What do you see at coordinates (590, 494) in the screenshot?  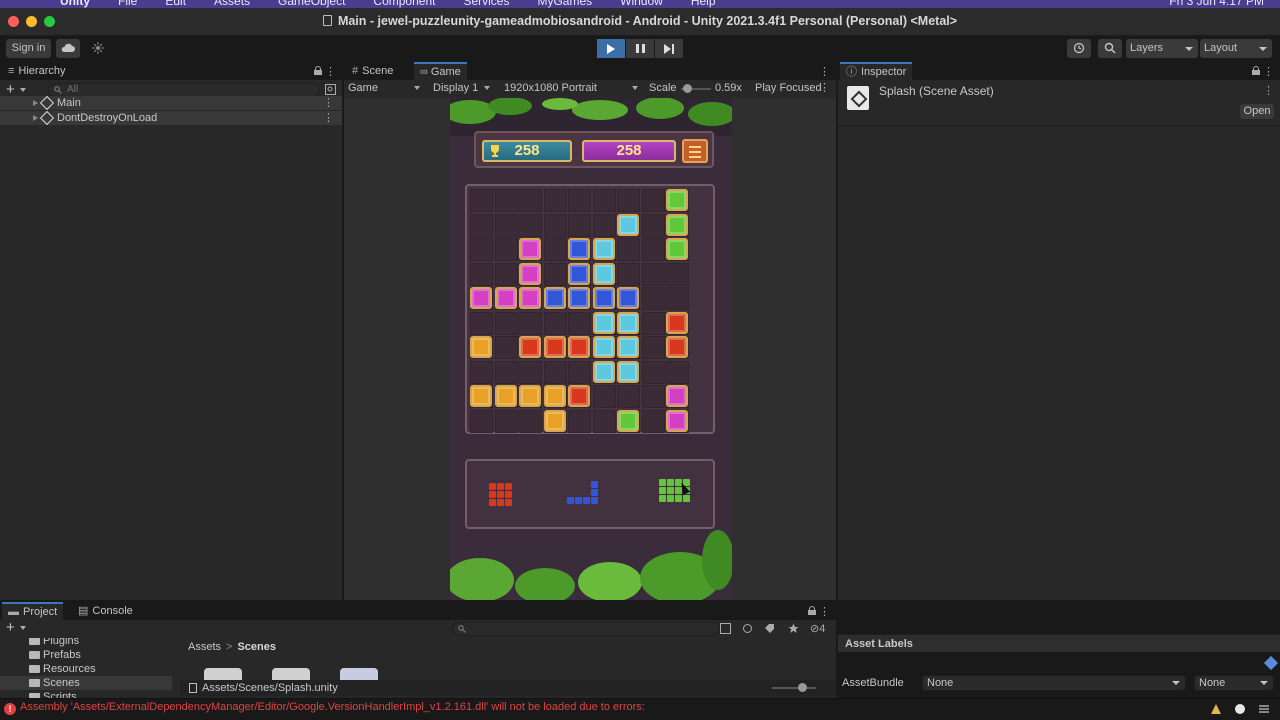 I see `piece-tray` at bounding box center [590, 494].